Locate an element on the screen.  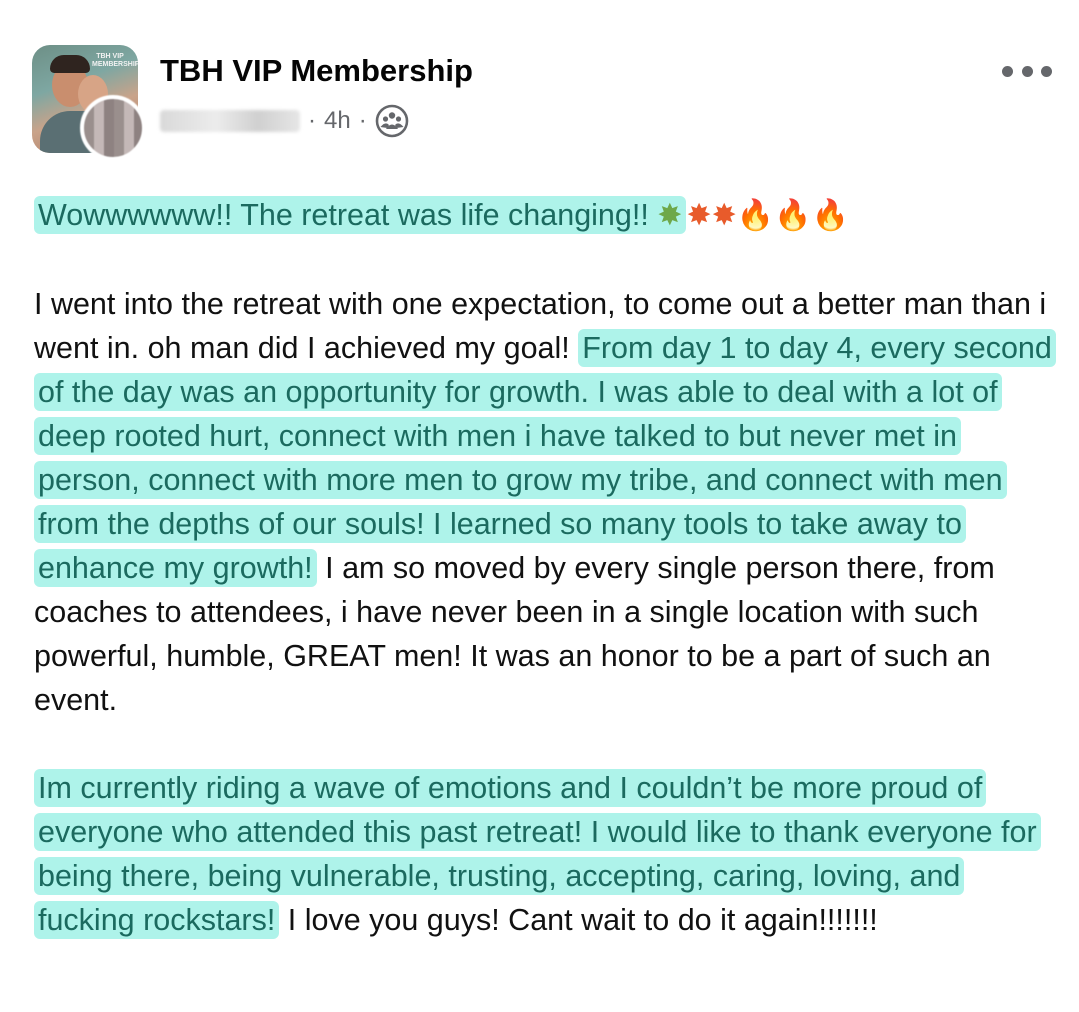
group-avatar-stack: TBH VIP MEMBERSHIP is located at coordinates (89, 103).